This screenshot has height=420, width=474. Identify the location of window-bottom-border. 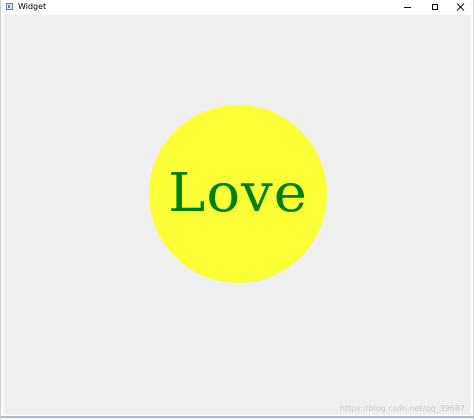
(237, 417).